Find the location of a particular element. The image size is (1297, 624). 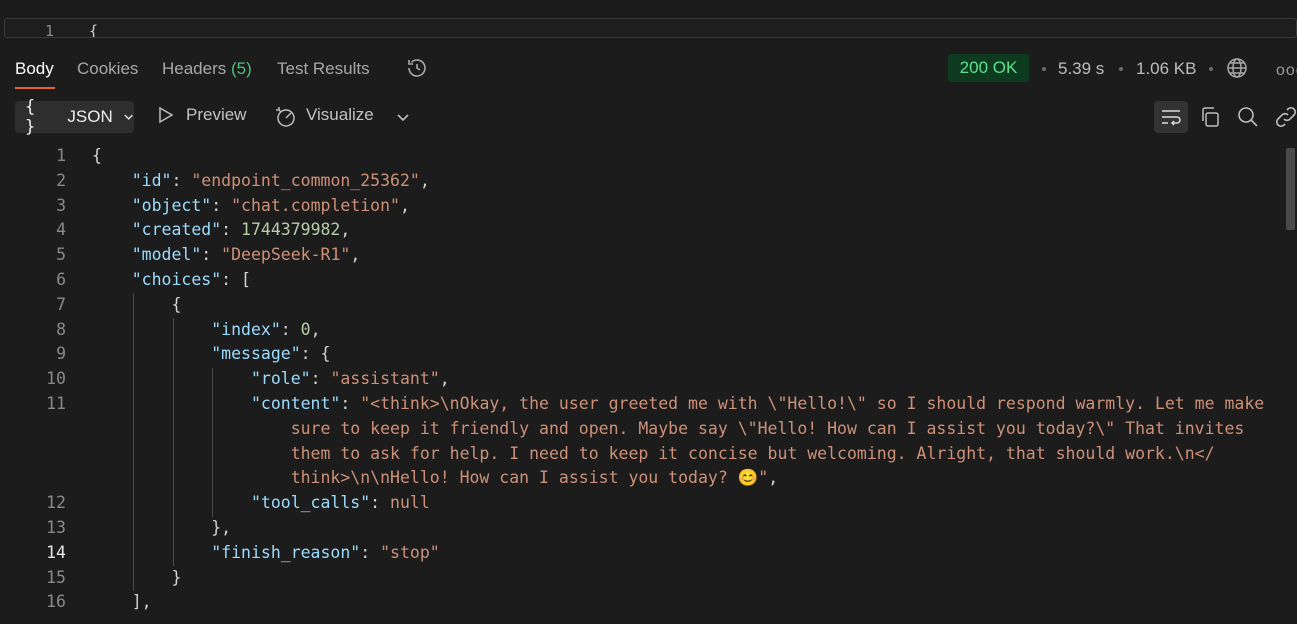

scroll-thumb is located at coordinates (1290, 189).